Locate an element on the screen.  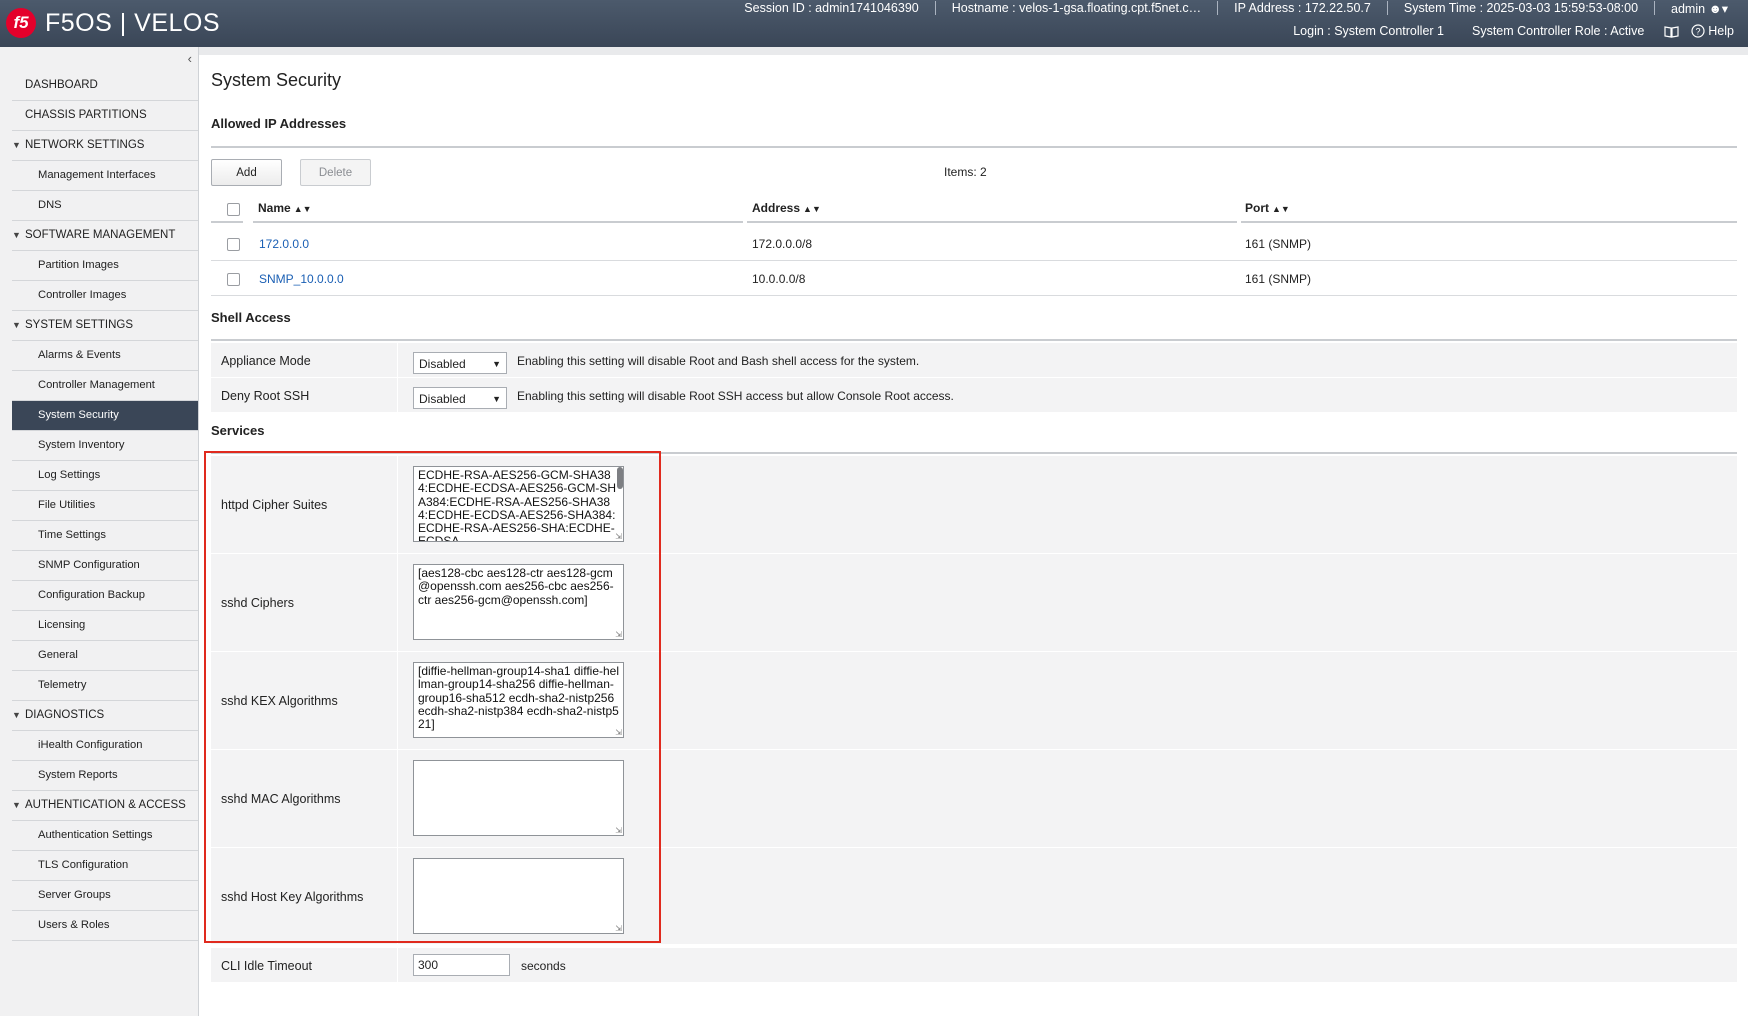
sidebar-section-system-settings: ▼ SYSTEM SETTINGS is located at coordinates (105, 326).